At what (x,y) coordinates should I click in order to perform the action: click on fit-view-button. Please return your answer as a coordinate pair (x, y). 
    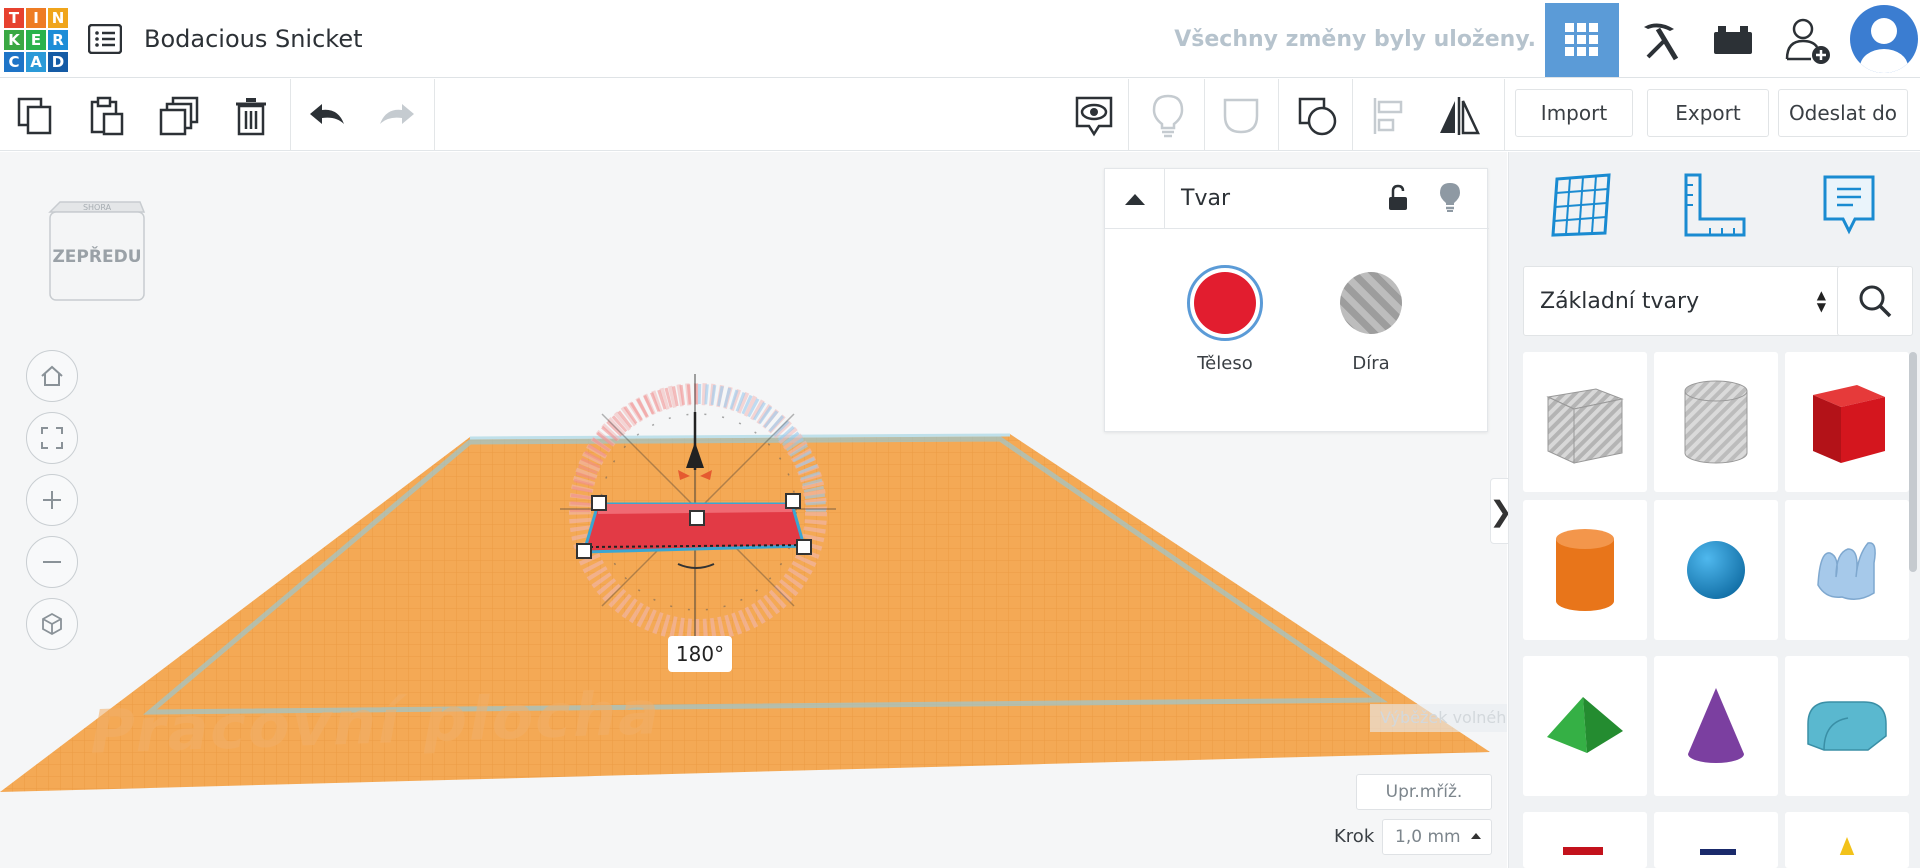
    Looking at the image, I should click on (52, 438).